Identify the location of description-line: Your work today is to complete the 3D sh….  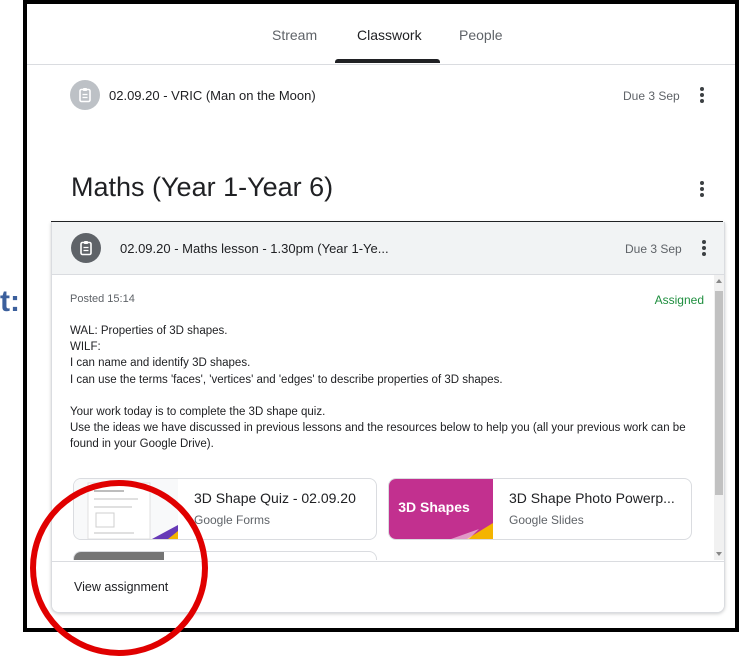
(198, 412).